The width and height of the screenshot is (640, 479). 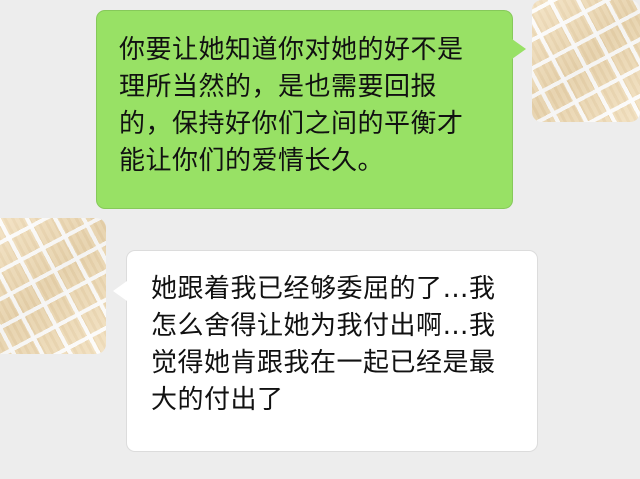 What do you see at coordinates (586, 61) in the screenshot?
I see `self-avatar` at bounding box center [586, 61].